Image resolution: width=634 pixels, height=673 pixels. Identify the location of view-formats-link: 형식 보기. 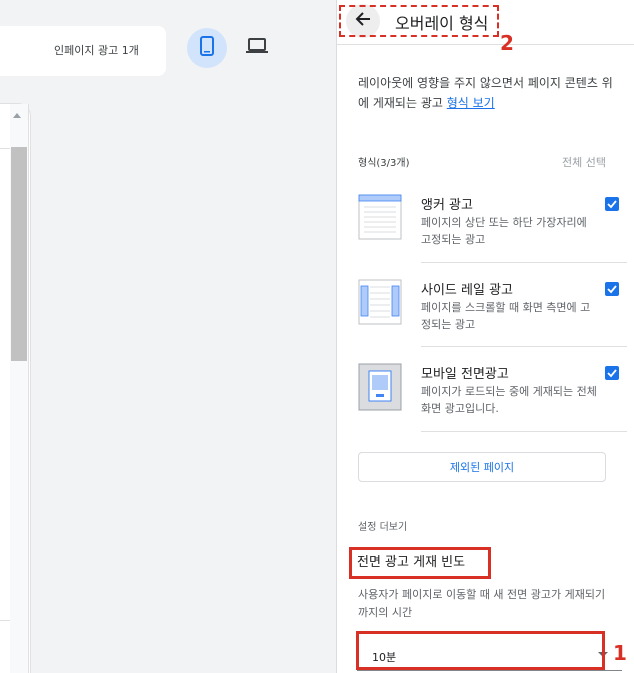
(471, 103).